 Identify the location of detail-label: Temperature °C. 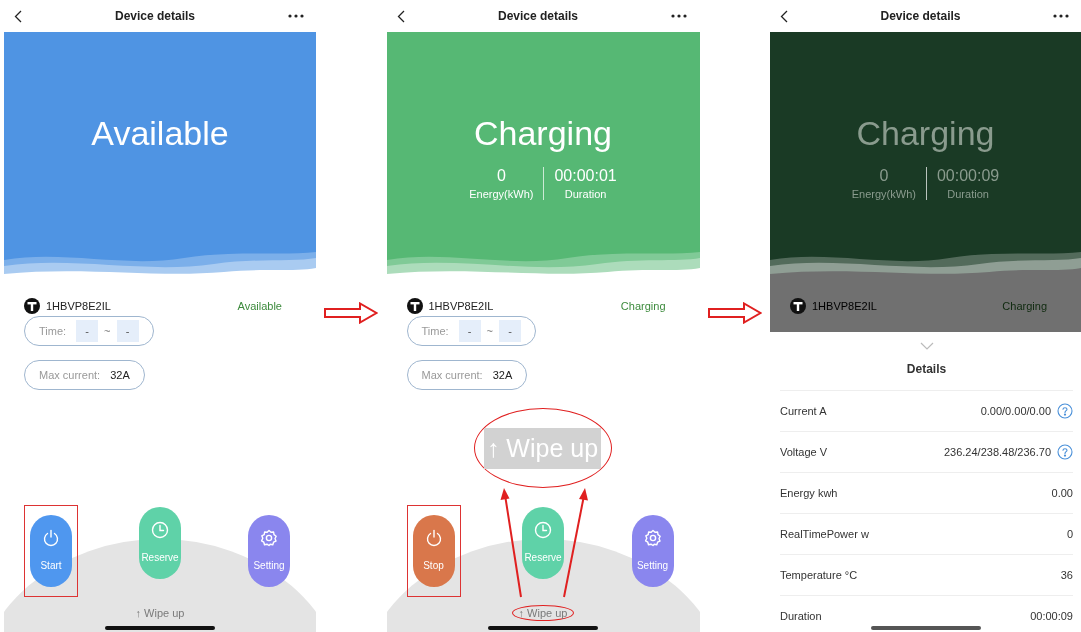
(819, 575).